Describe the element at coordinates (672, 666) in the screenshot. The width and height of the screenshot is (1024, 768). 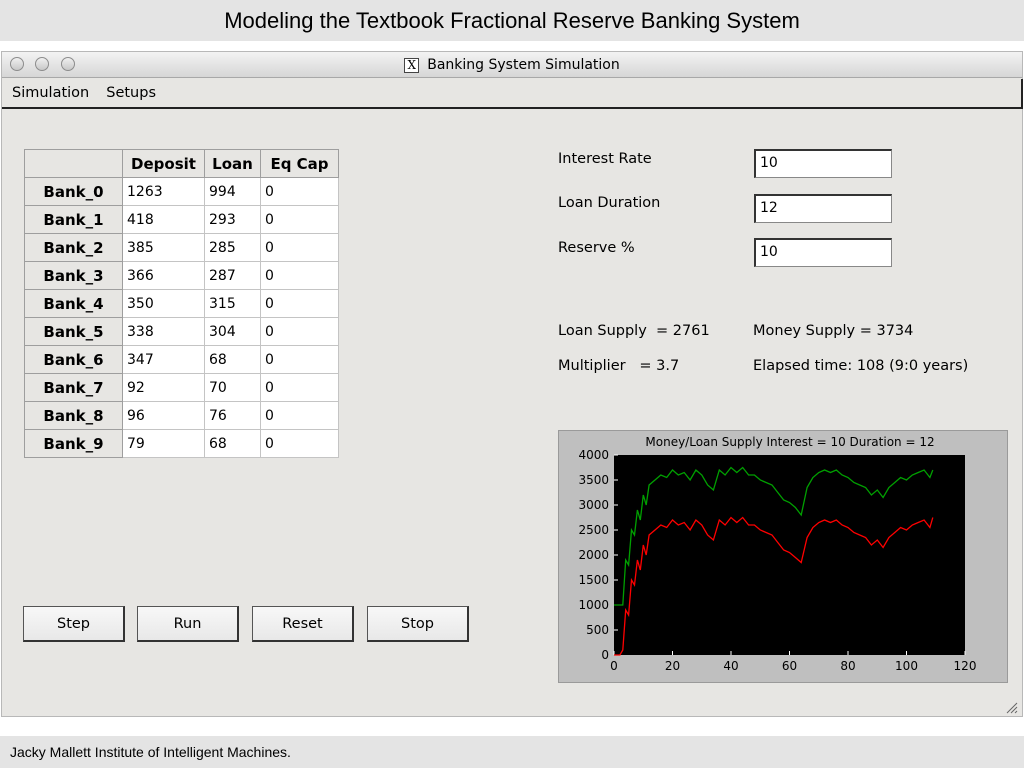
I see `x-tick-label: 20` at that location.